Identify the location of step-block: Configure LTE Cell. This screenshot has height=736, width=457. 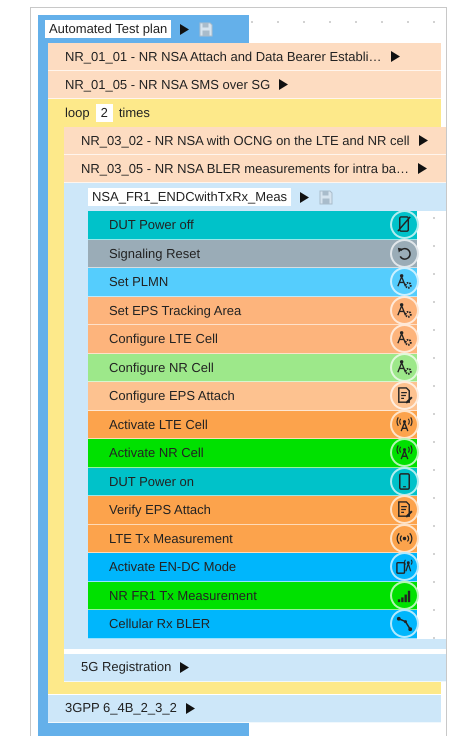
(252, 339).